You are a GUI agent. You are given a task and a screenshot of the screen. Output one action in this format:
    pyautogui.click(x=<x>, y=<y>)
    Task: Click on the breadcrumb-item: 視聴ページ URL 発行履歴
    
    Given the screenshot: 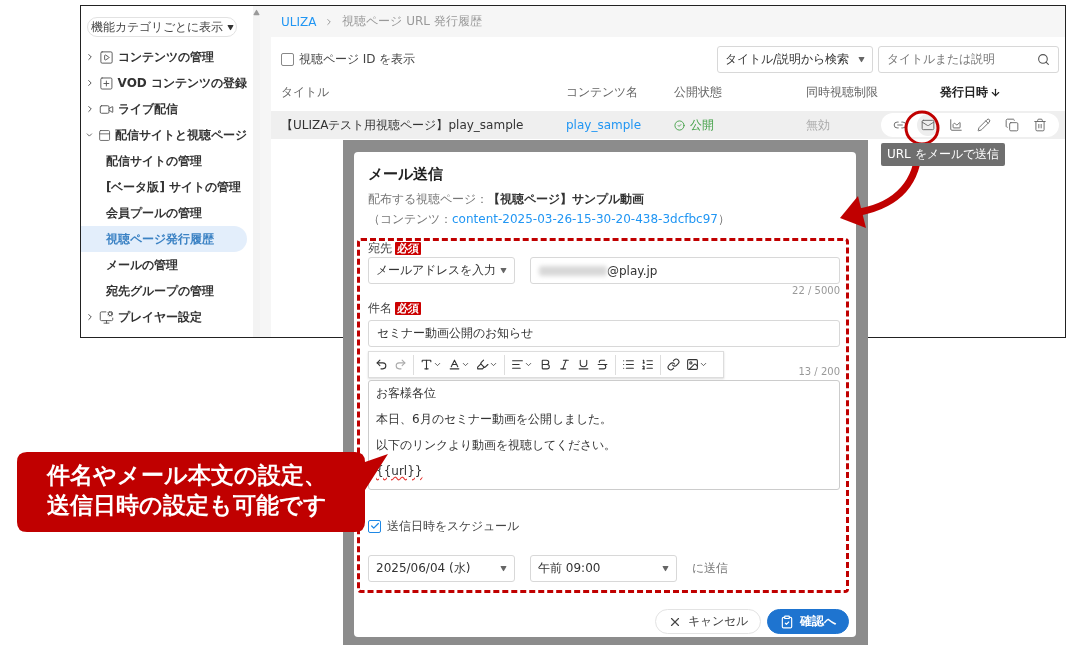 What is the action you would take?
    pyautogui.click(x=412, y=21)
    